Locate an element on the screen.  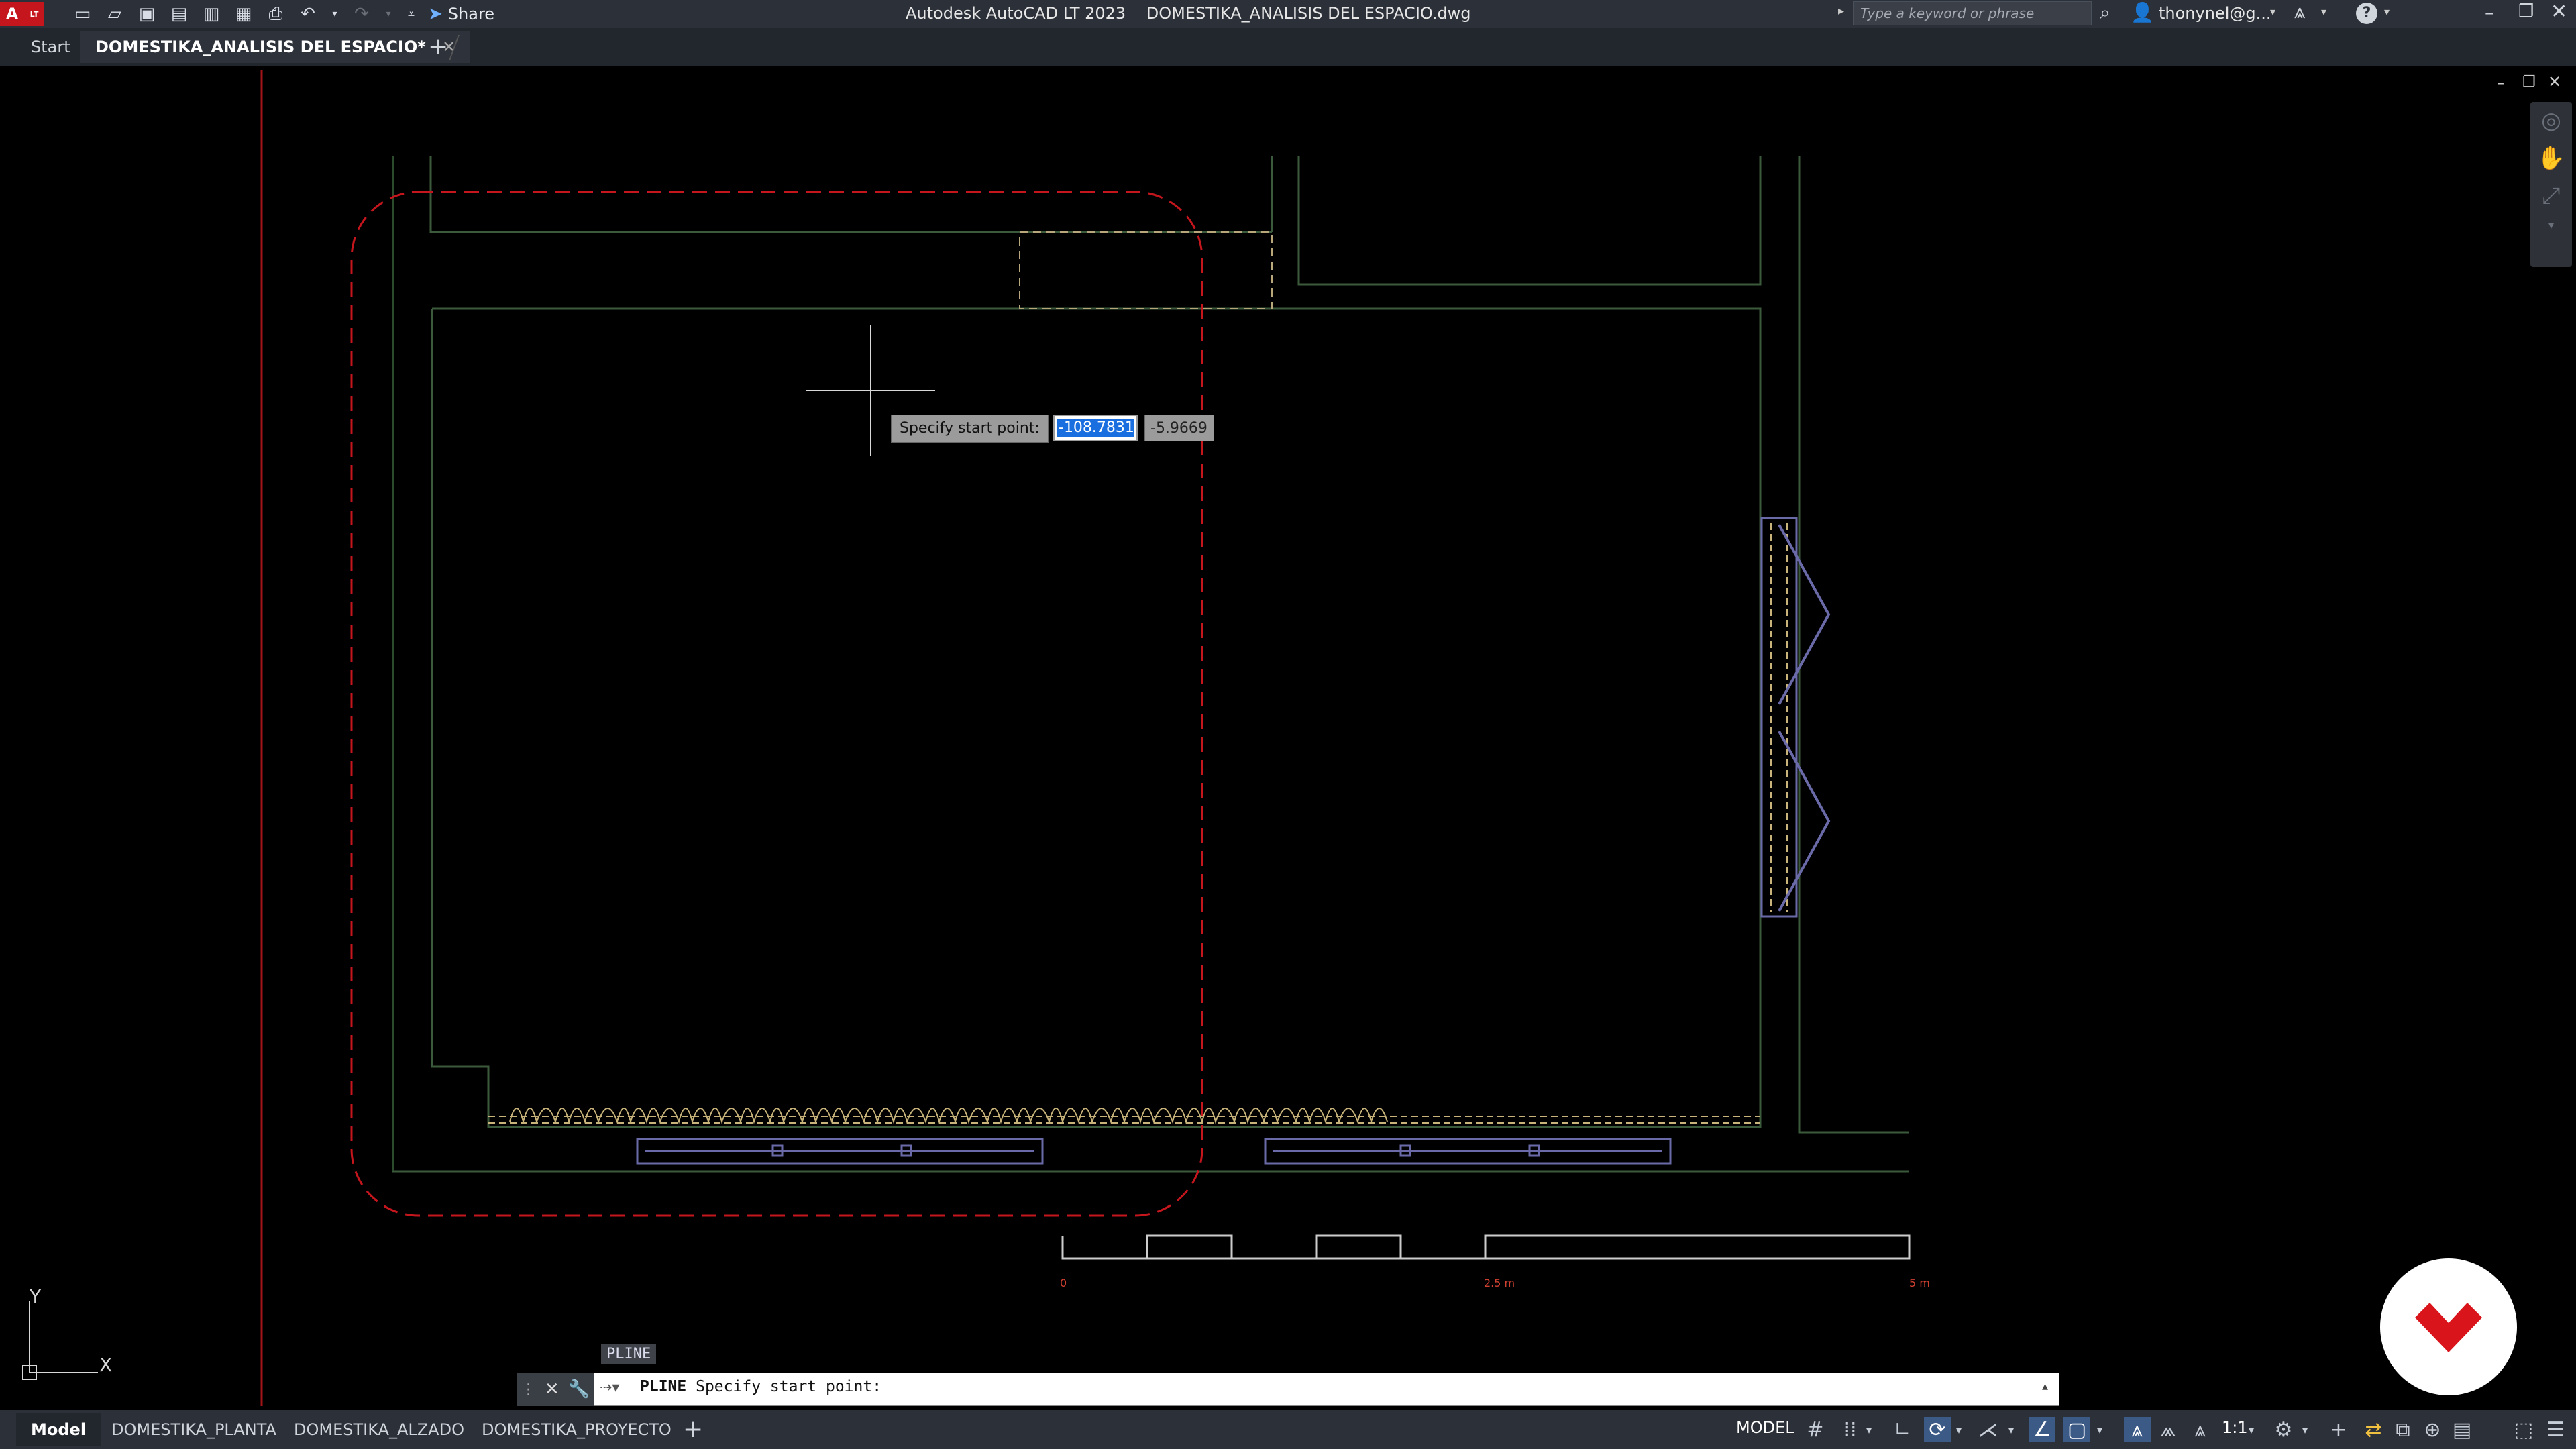
coordinate-y-input: -5.9669 is located at coordinates (1179, 428).